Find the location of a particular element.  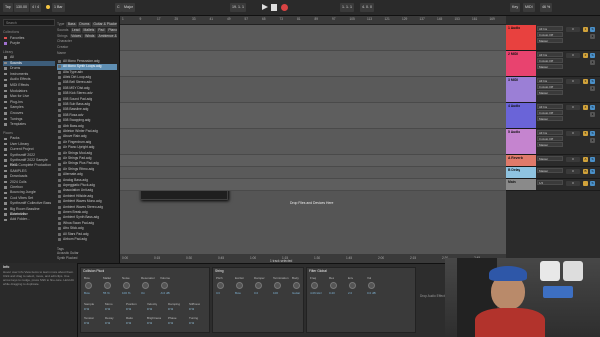

track-name: 4 Audio is located at coordinates (514, 106).